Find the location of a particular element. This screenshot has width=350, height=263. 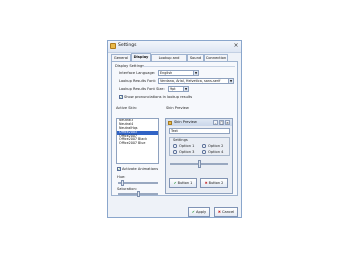

apply-button: ✔ Apply is located at coordinates (199, 212).